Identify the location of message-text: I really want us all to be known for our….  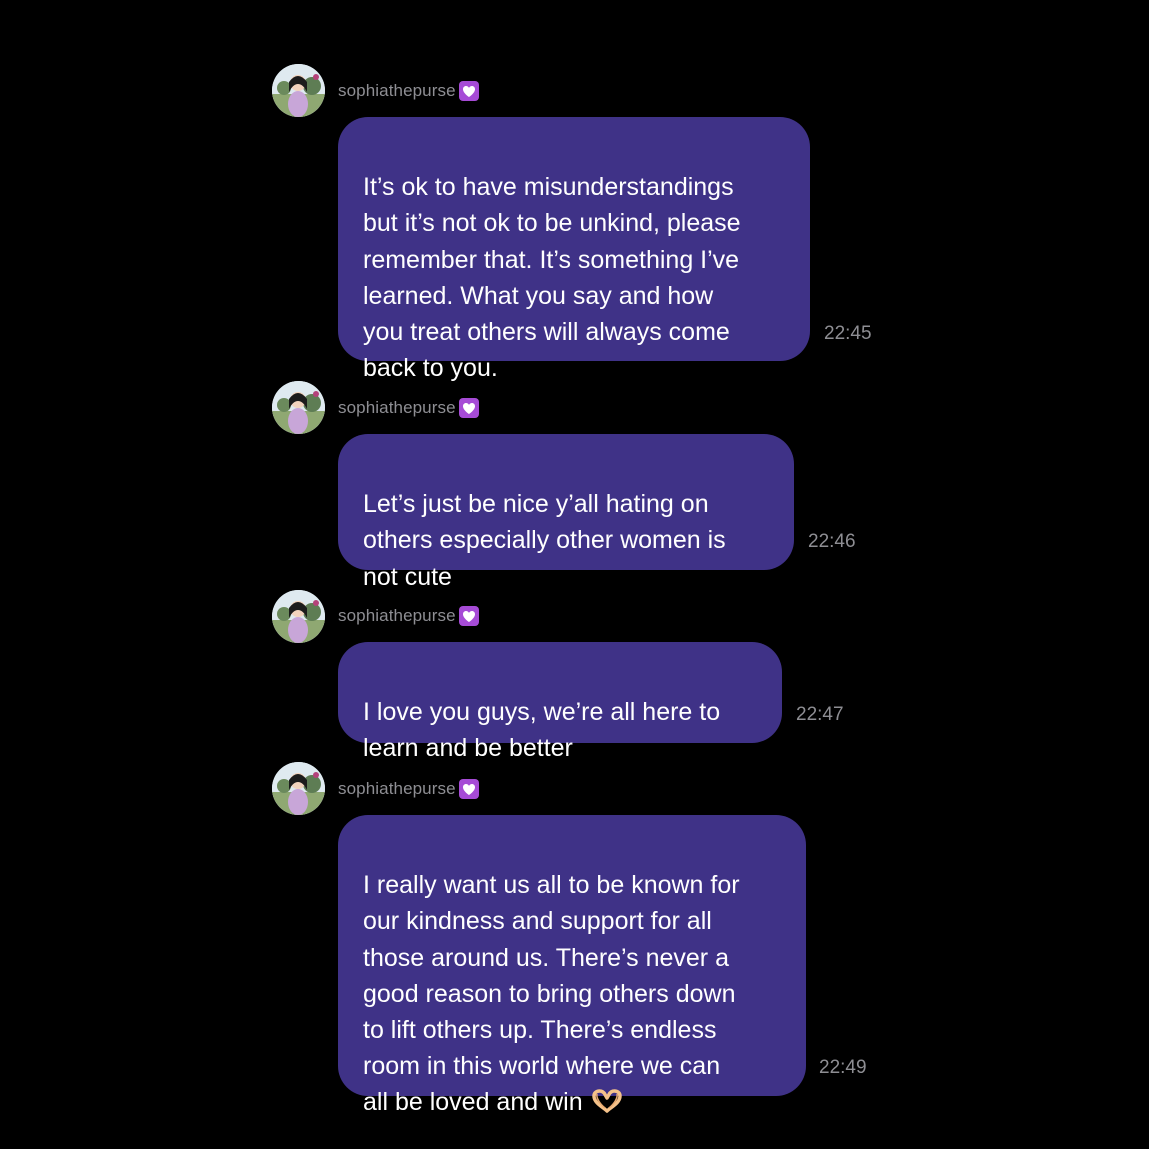
(551, 994).